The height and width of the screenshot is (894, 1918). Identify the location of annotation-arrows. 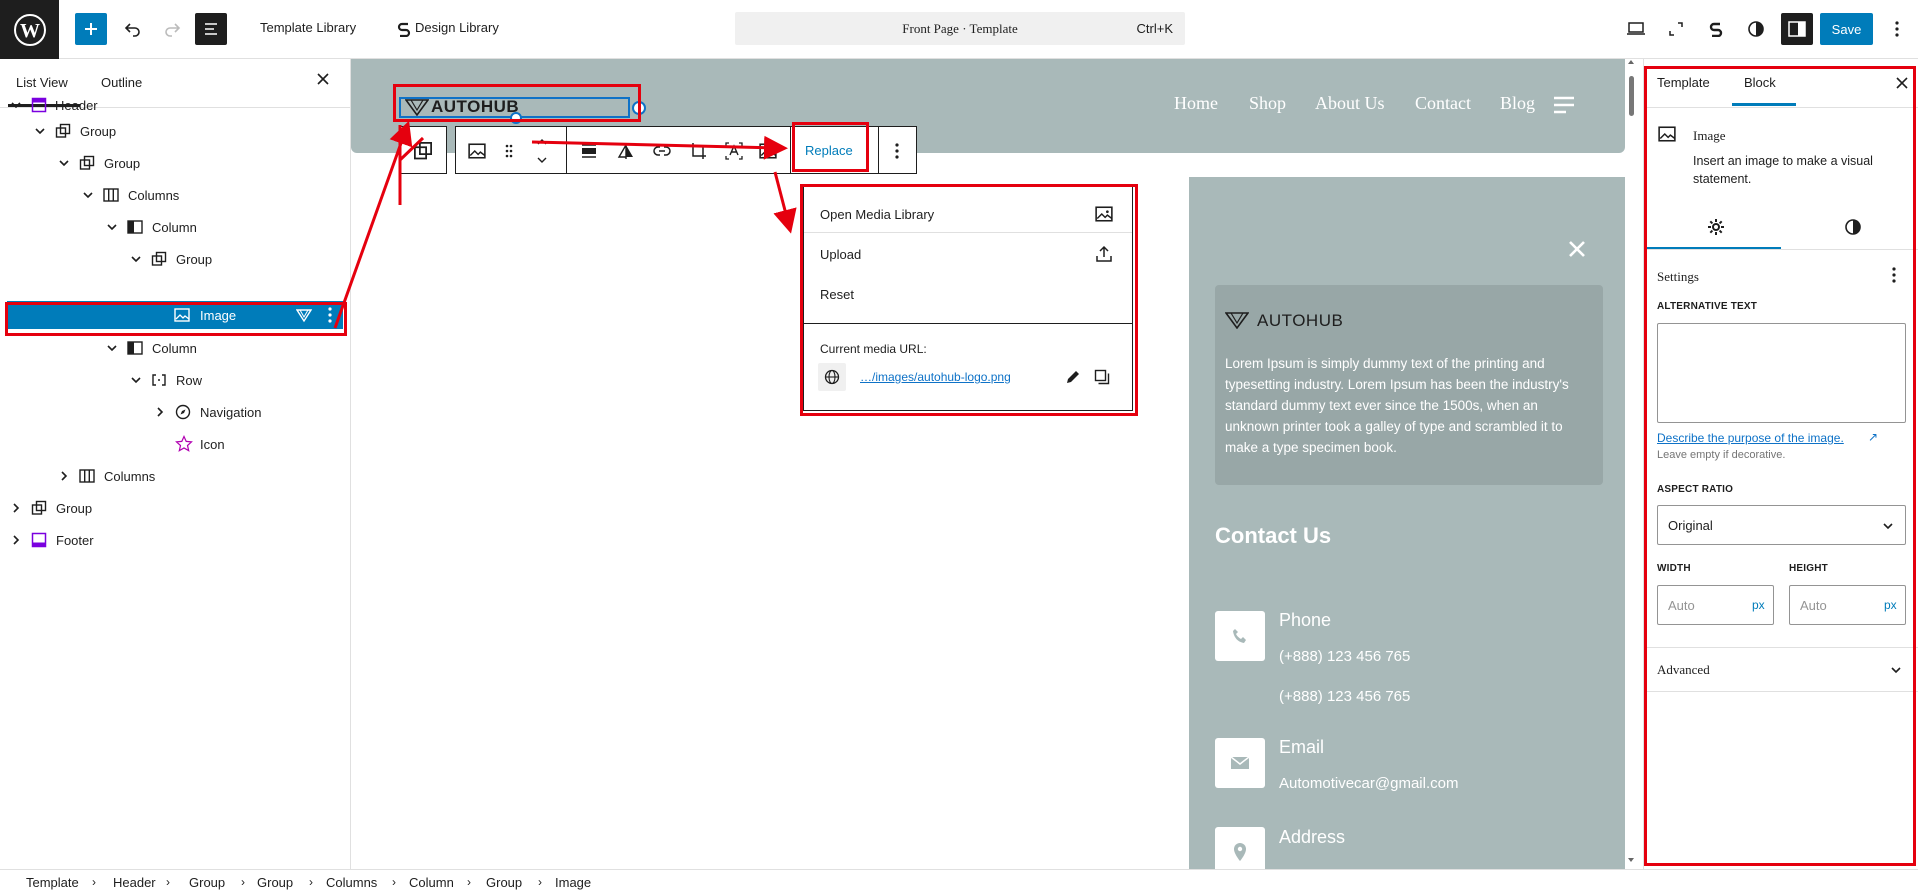
(565, 224).